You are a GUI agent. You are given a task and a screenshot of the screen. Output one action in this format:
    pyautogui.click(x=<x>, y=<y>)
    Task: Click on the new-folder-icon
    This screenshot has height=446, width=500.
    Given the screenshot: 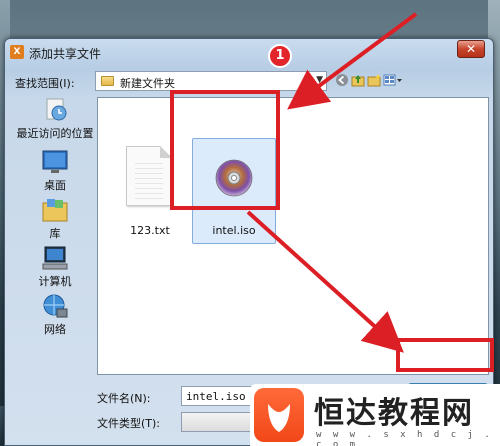 What is the action you would take?
    pyautogui.click(x=374, y=80)
    